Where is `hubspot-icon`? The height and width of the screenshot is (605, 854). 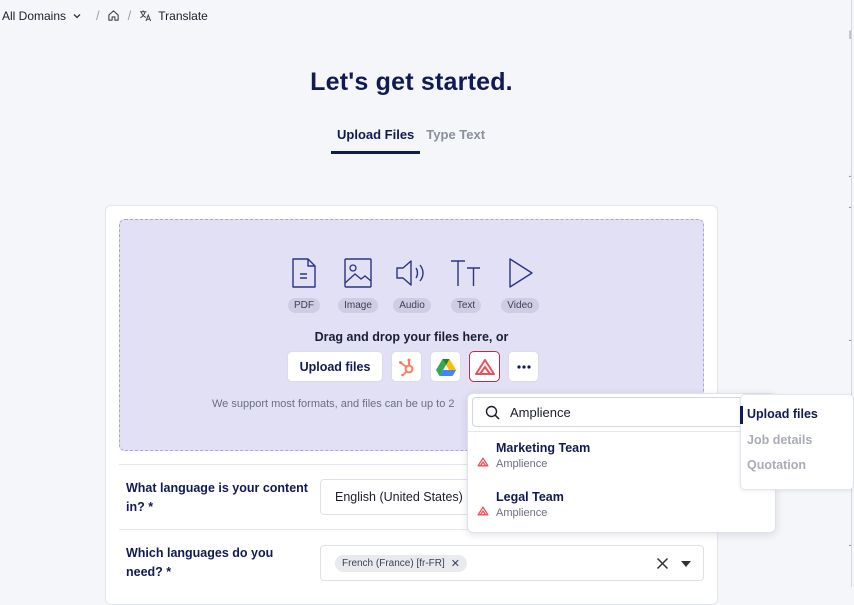 hubspot-icon is located at coordinates (405, 367).